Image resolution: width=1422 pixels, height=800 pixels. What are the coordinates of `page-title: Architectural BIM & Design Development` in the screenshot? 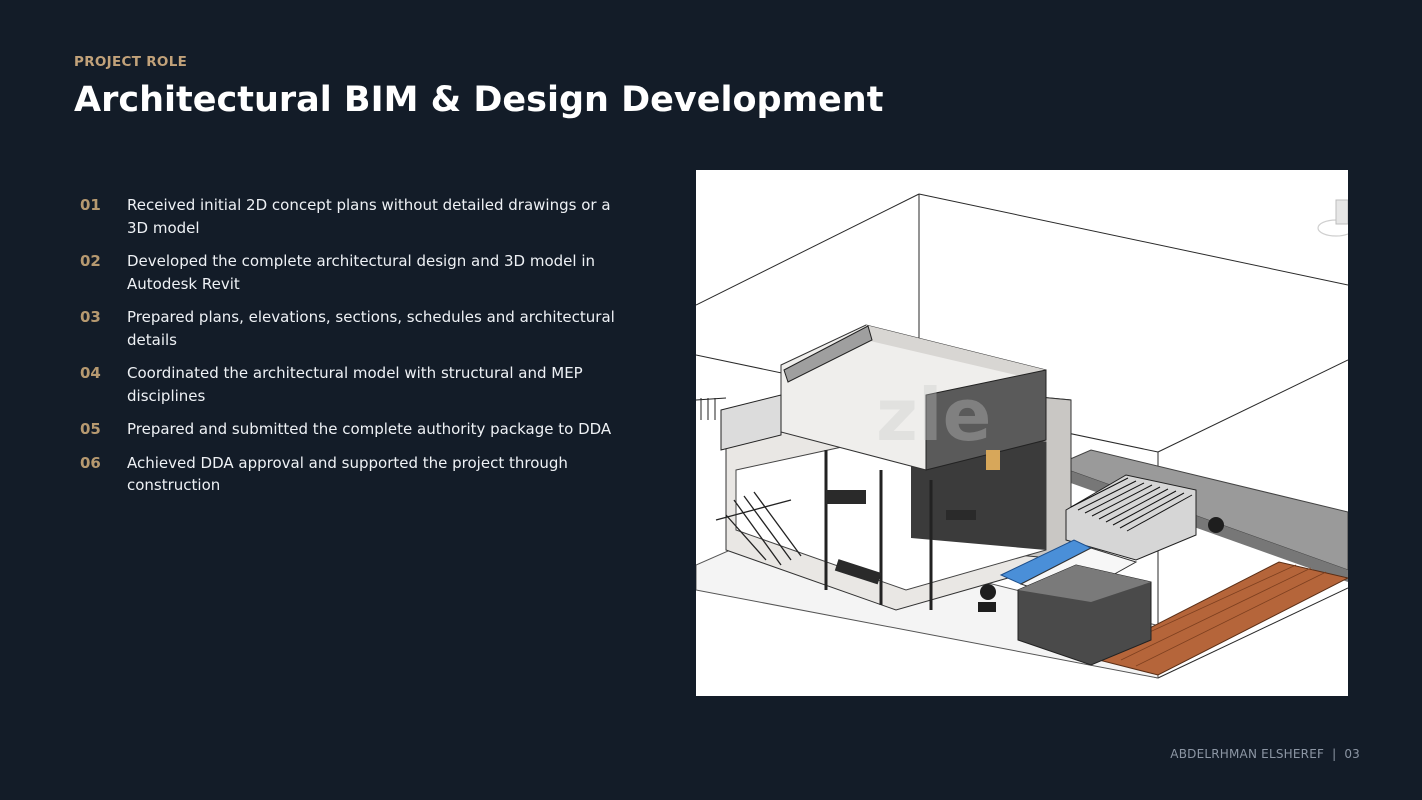 It's located at (479, 100).